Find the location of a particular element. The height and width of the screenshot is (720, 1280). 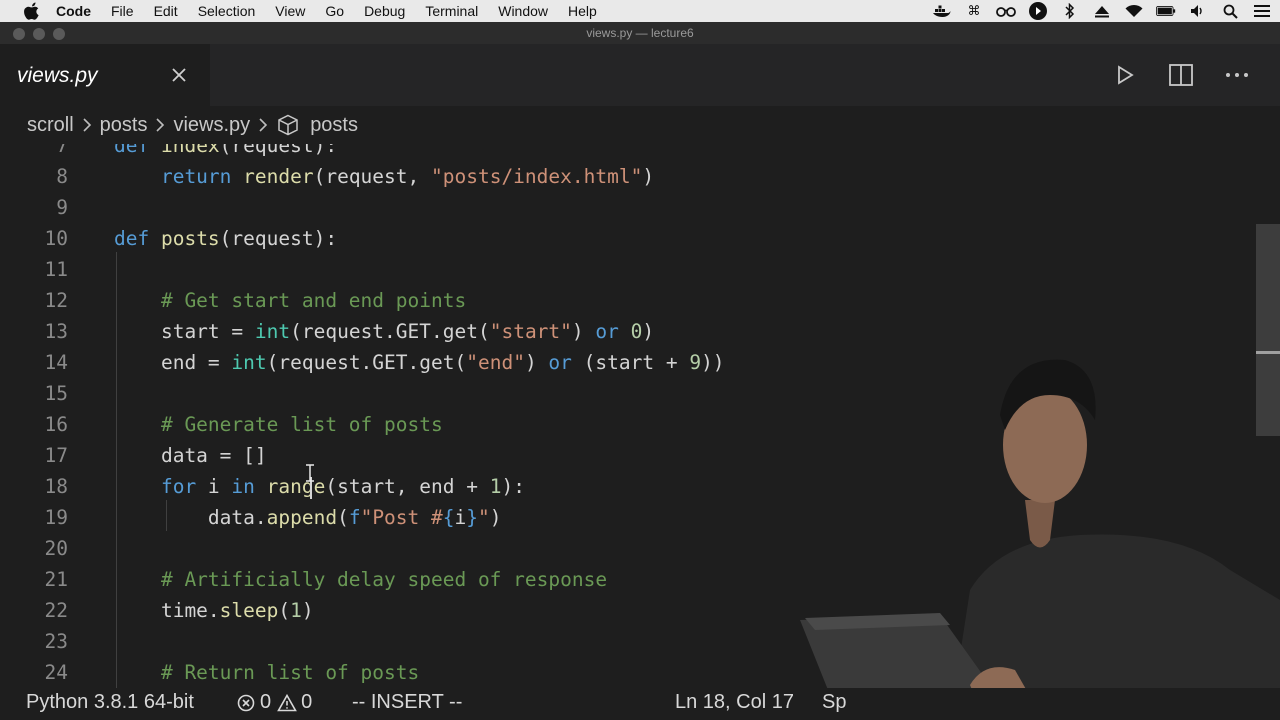

line-number: 17 is located at coordinates (56, 455).